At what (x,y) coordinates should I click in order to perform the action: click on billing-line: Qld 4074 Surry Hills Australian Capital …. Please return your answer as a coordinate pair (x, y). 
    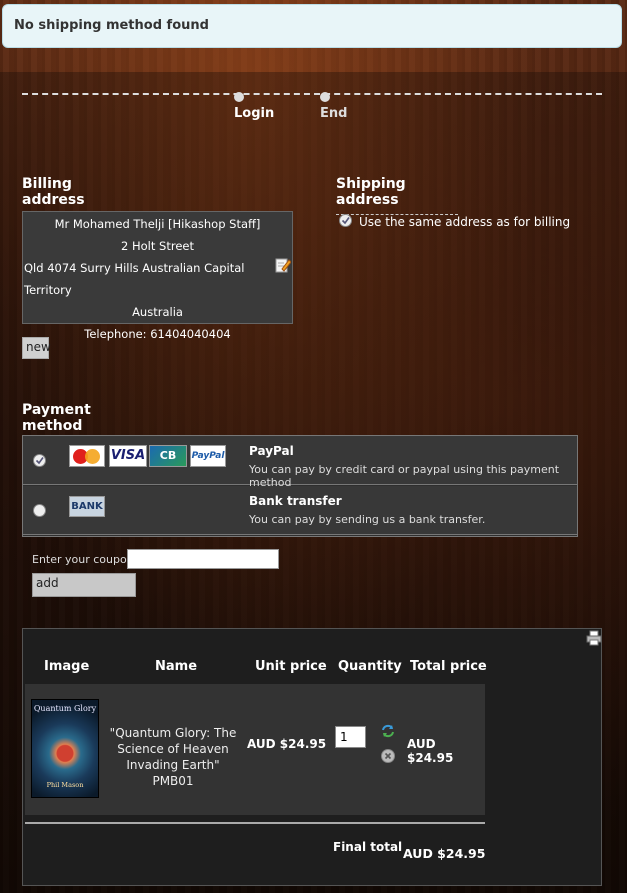
    Looking at the image, I should click on (134, 279).